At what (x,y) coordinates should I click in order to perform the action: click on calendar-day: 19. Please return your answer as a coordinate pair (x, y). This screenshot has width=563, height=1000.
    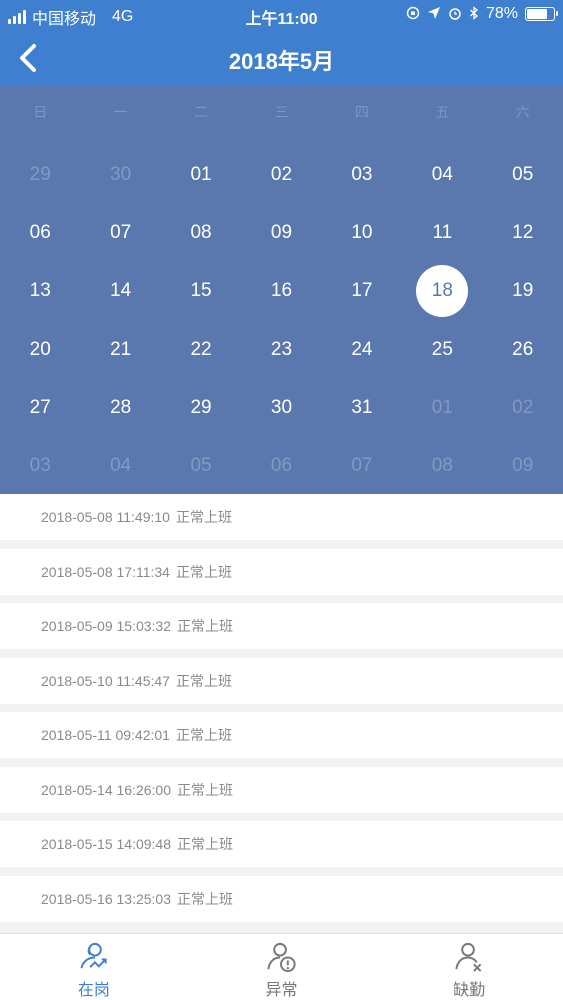
    Looking at the image, I should click on (523, 291).